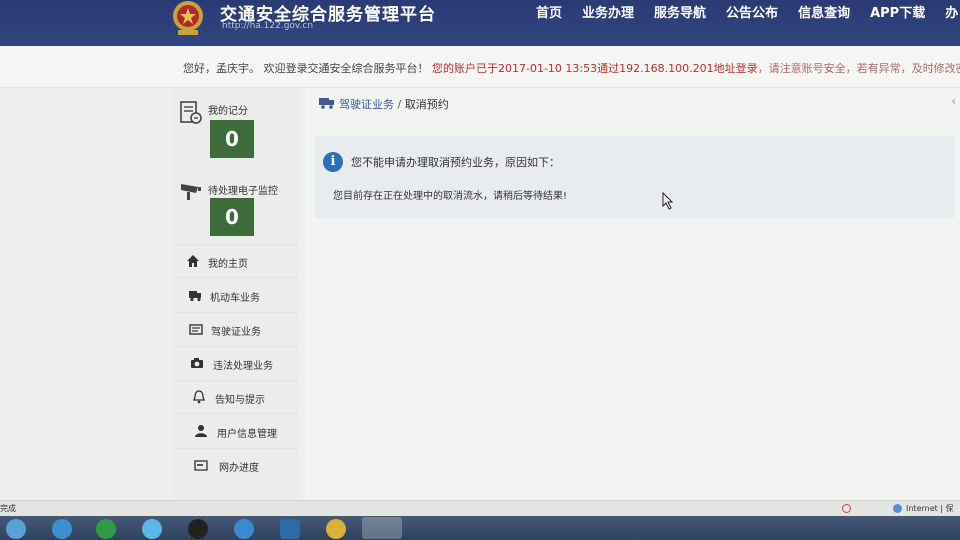  Describe the element at coordinates (201, 465) in the screenshot. I see `progress-icon` at that location.